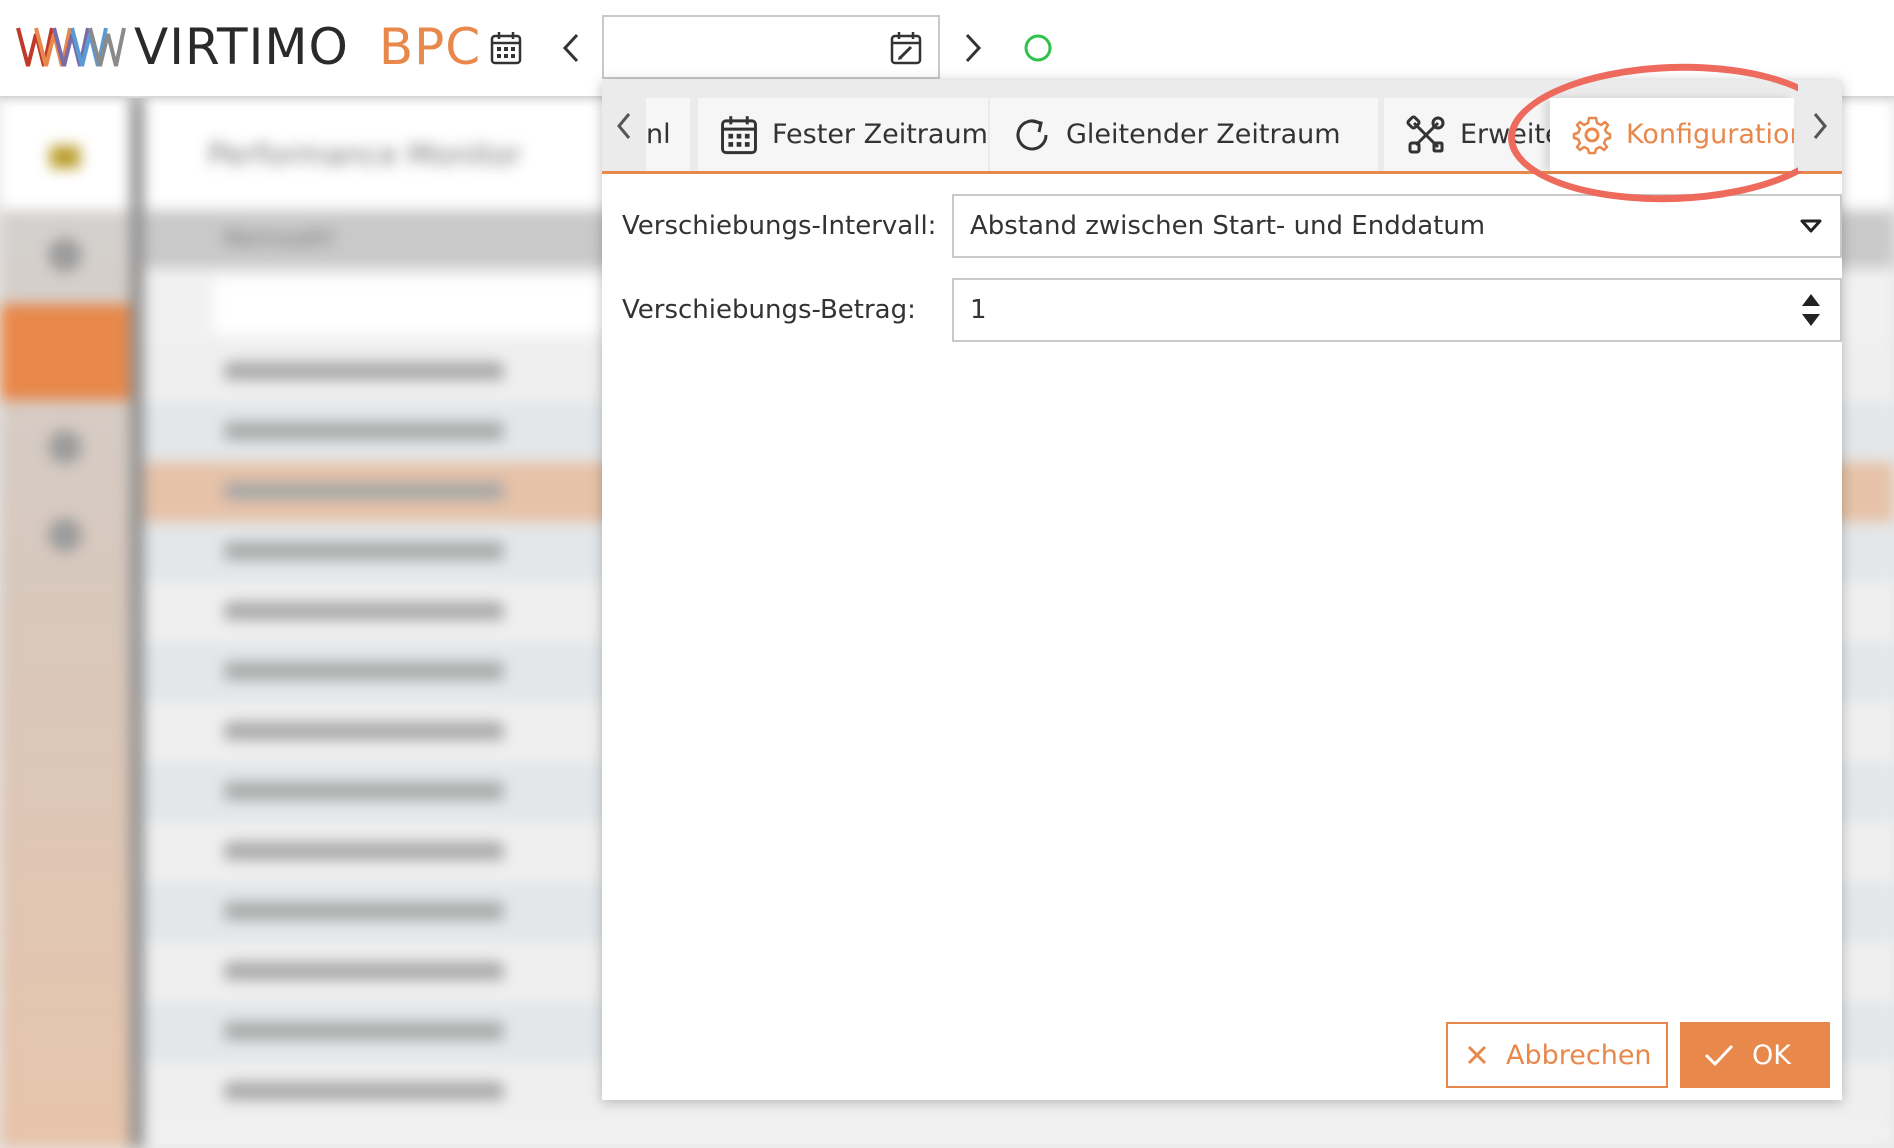  I want to click on tab-truncated: nl, so click(668, 134).